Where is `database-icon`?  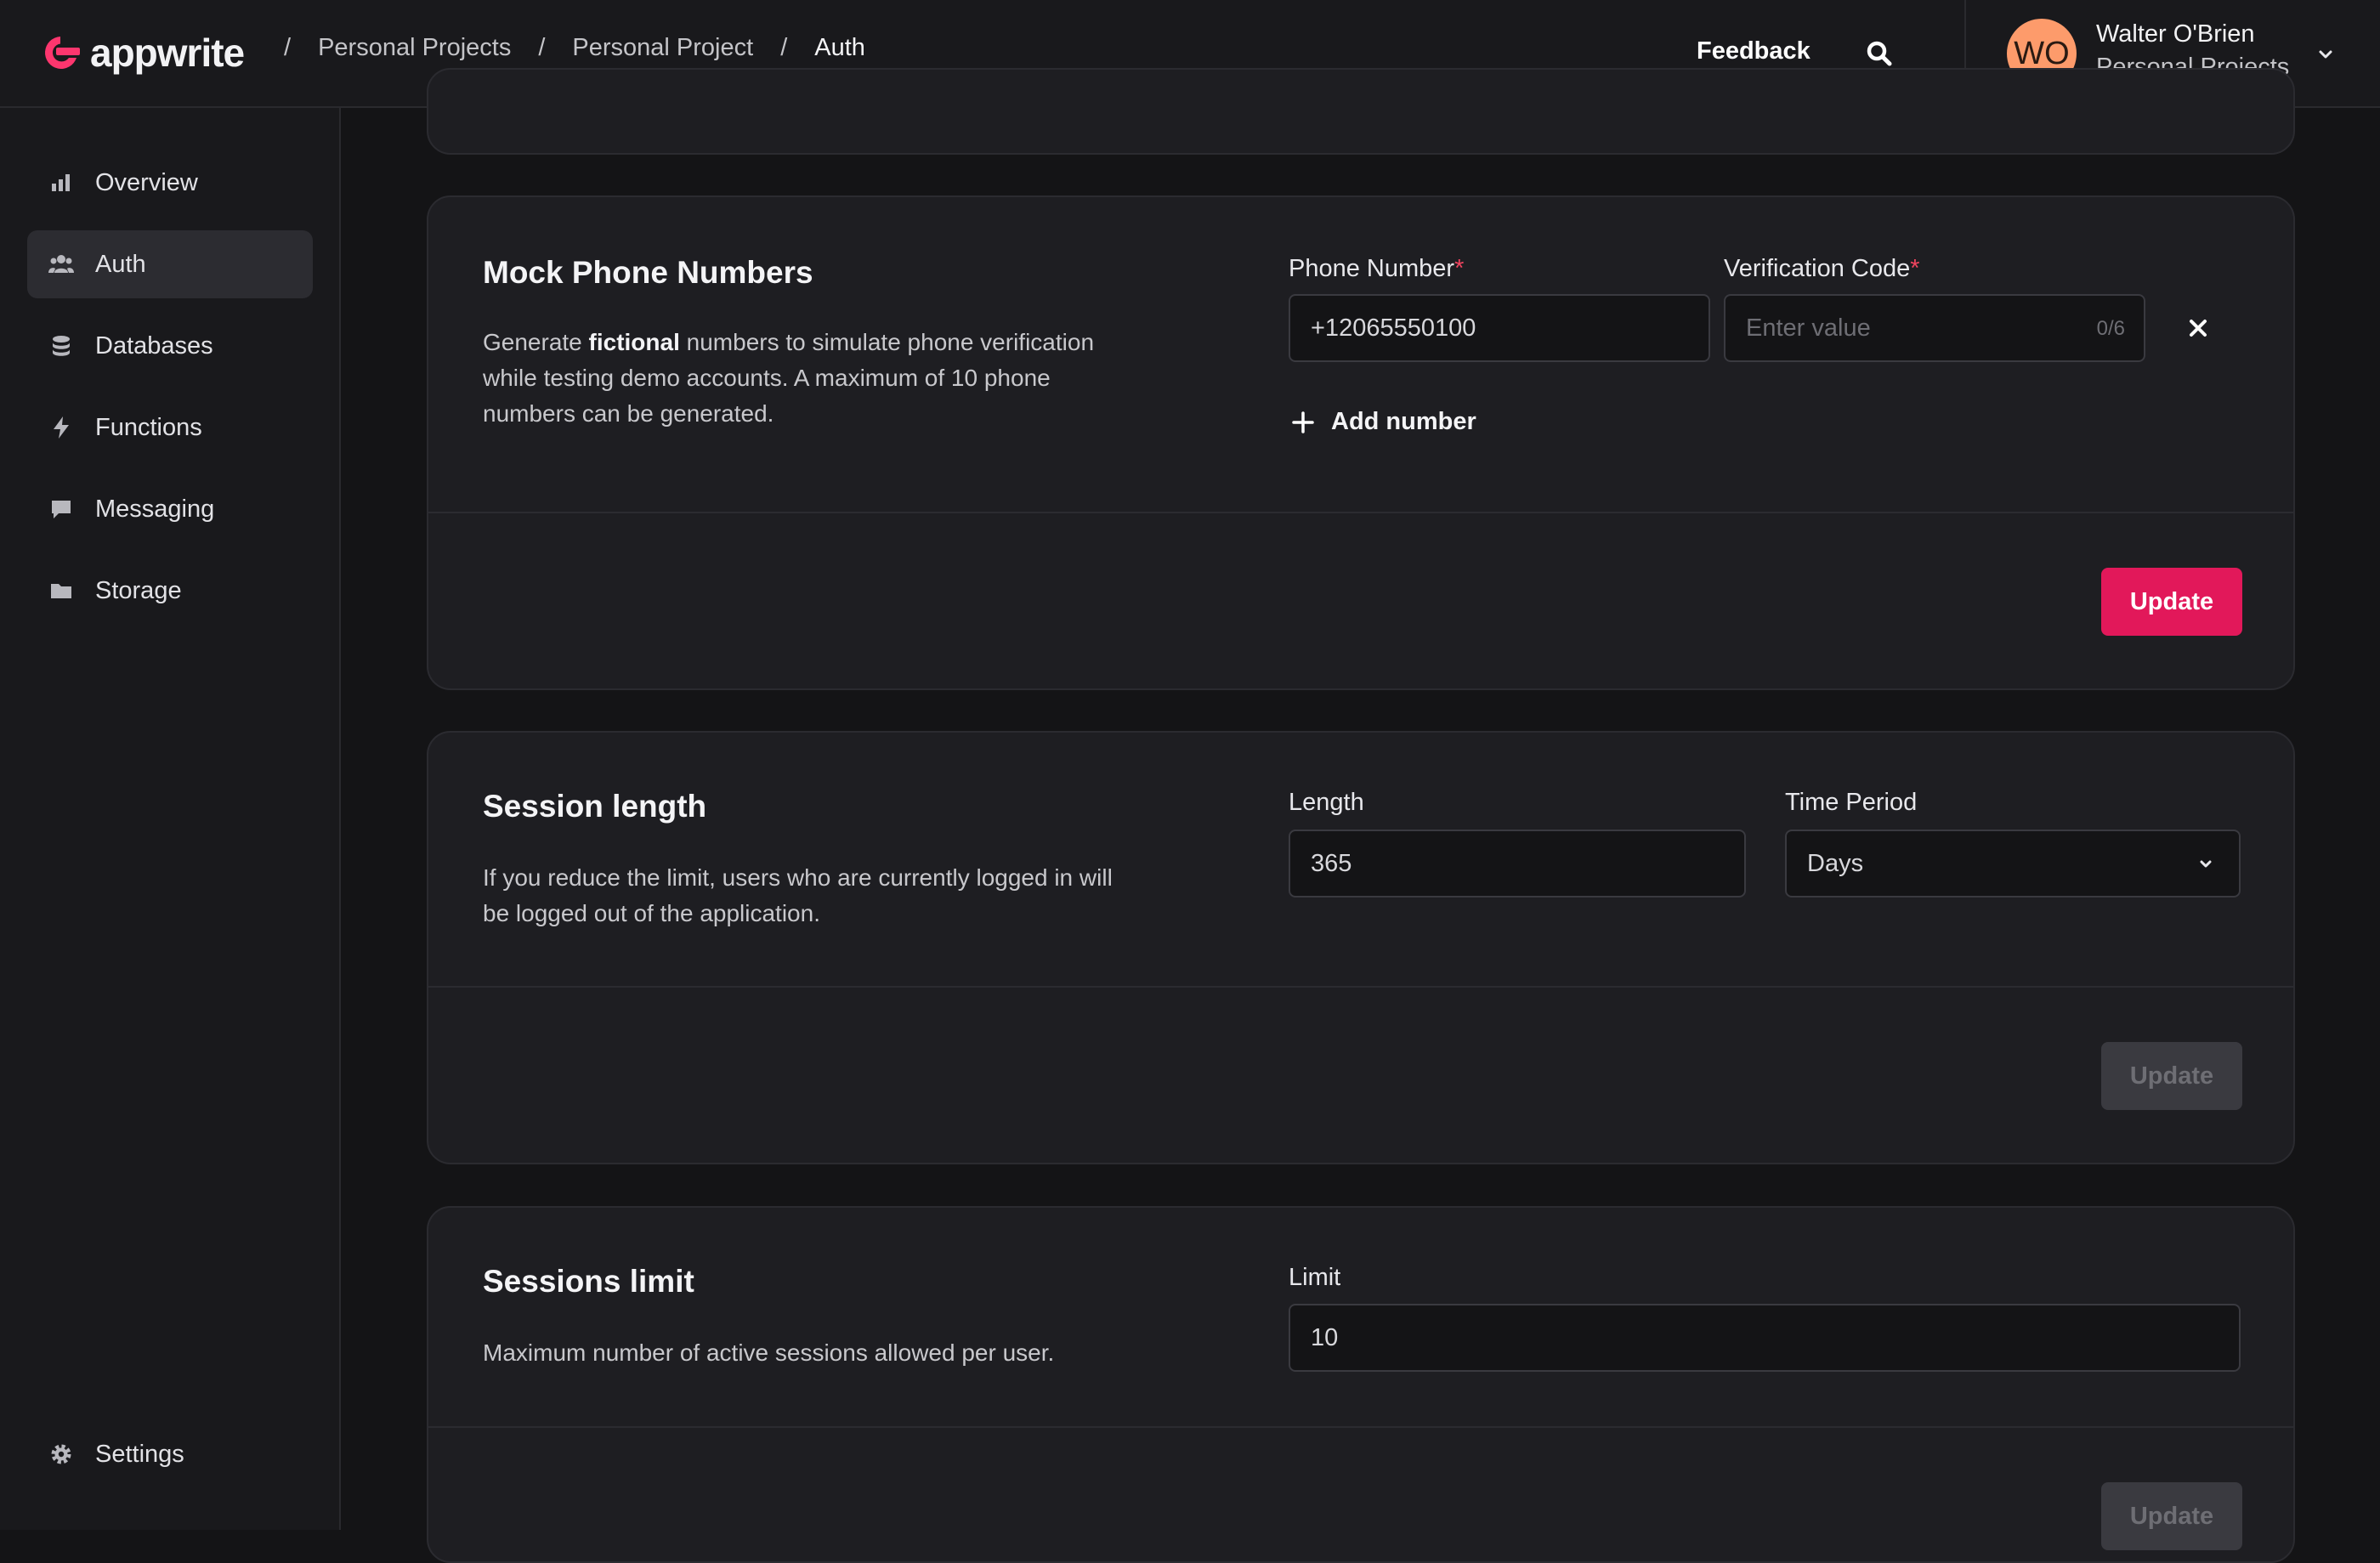 database-icon is located at coordinates (61, 346).